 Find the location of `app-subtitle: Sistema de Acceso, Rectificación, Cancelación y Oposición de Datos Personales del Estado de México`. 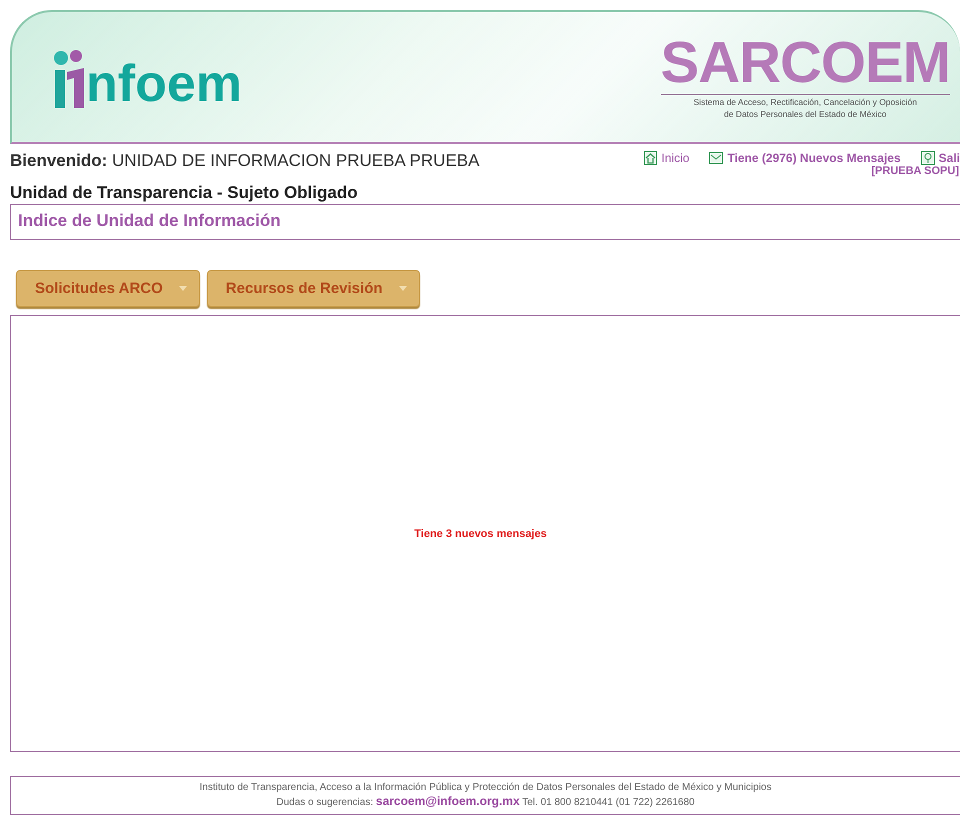

app-subtitle: Sistema de Acceso, Rectificación, Cancelación y Oposición de Datos Personales del Estado de México is located at coordinates (805, 108).